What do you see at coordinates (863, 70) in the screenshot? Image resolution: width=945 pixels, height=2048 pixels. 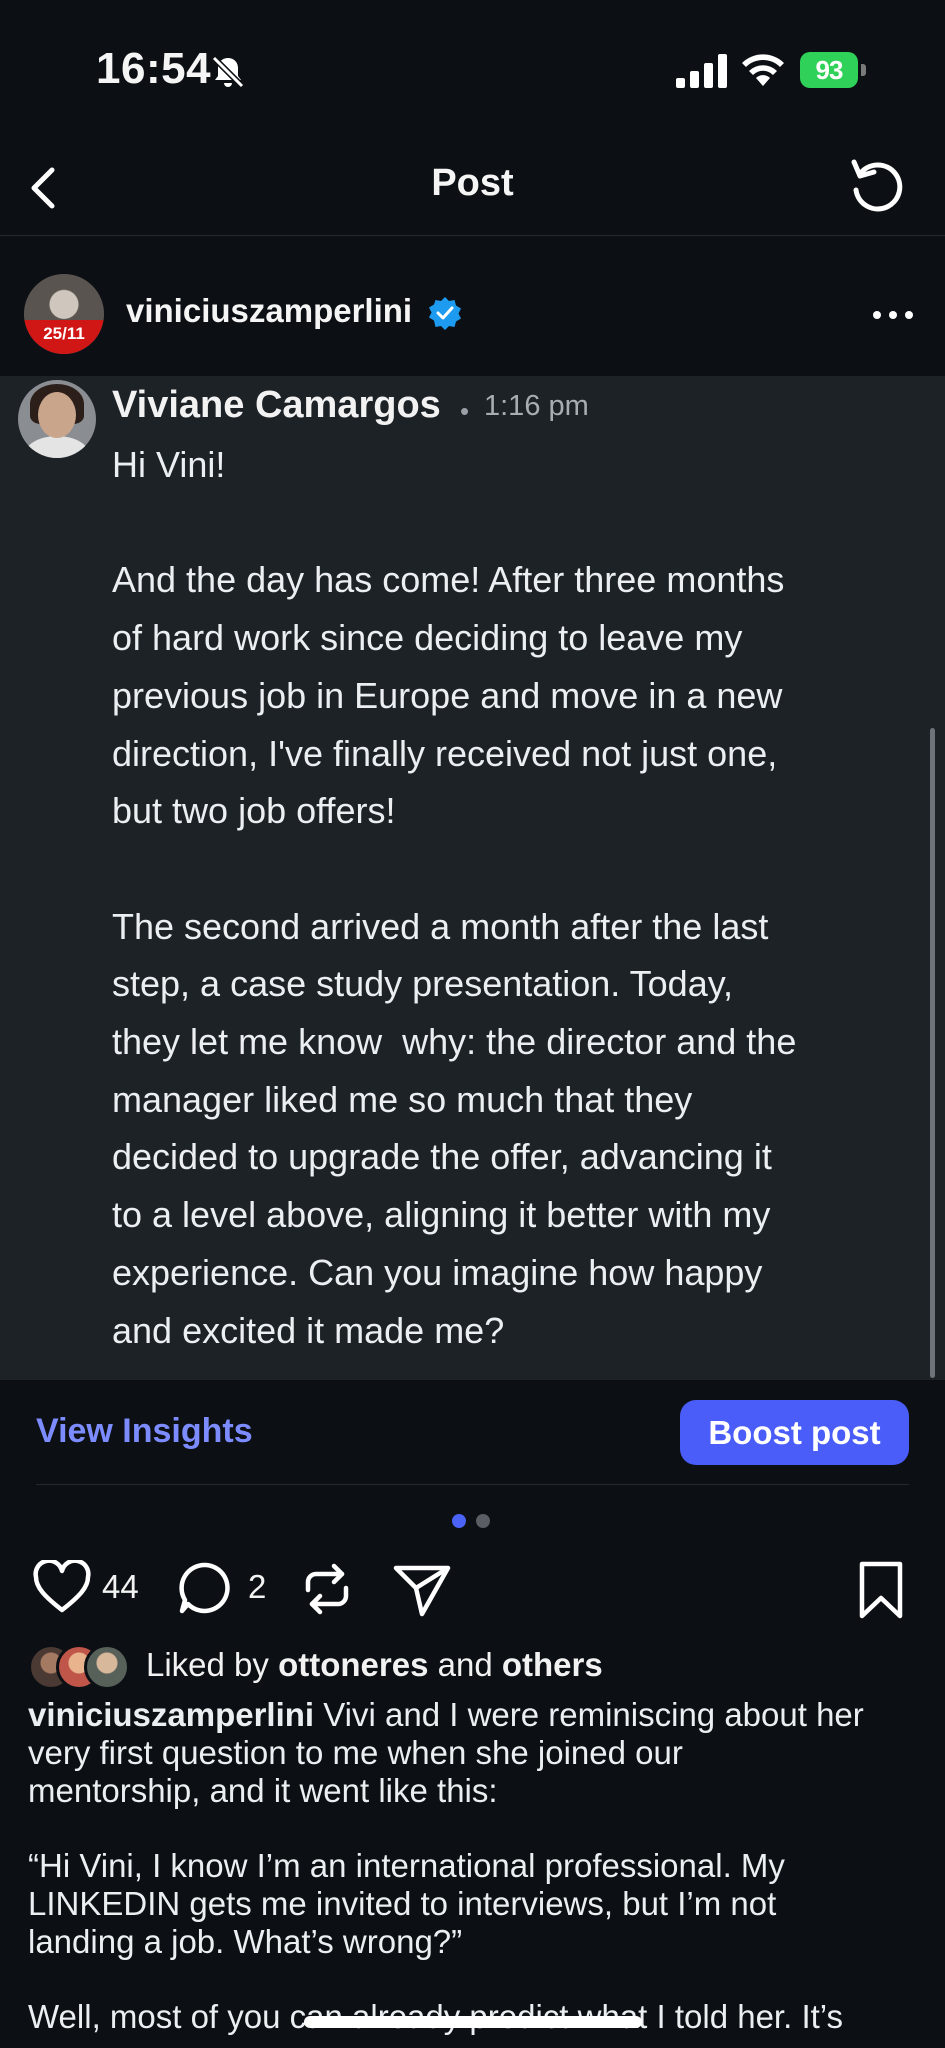 I see `battery-tip` at bounding box center [863, 70].